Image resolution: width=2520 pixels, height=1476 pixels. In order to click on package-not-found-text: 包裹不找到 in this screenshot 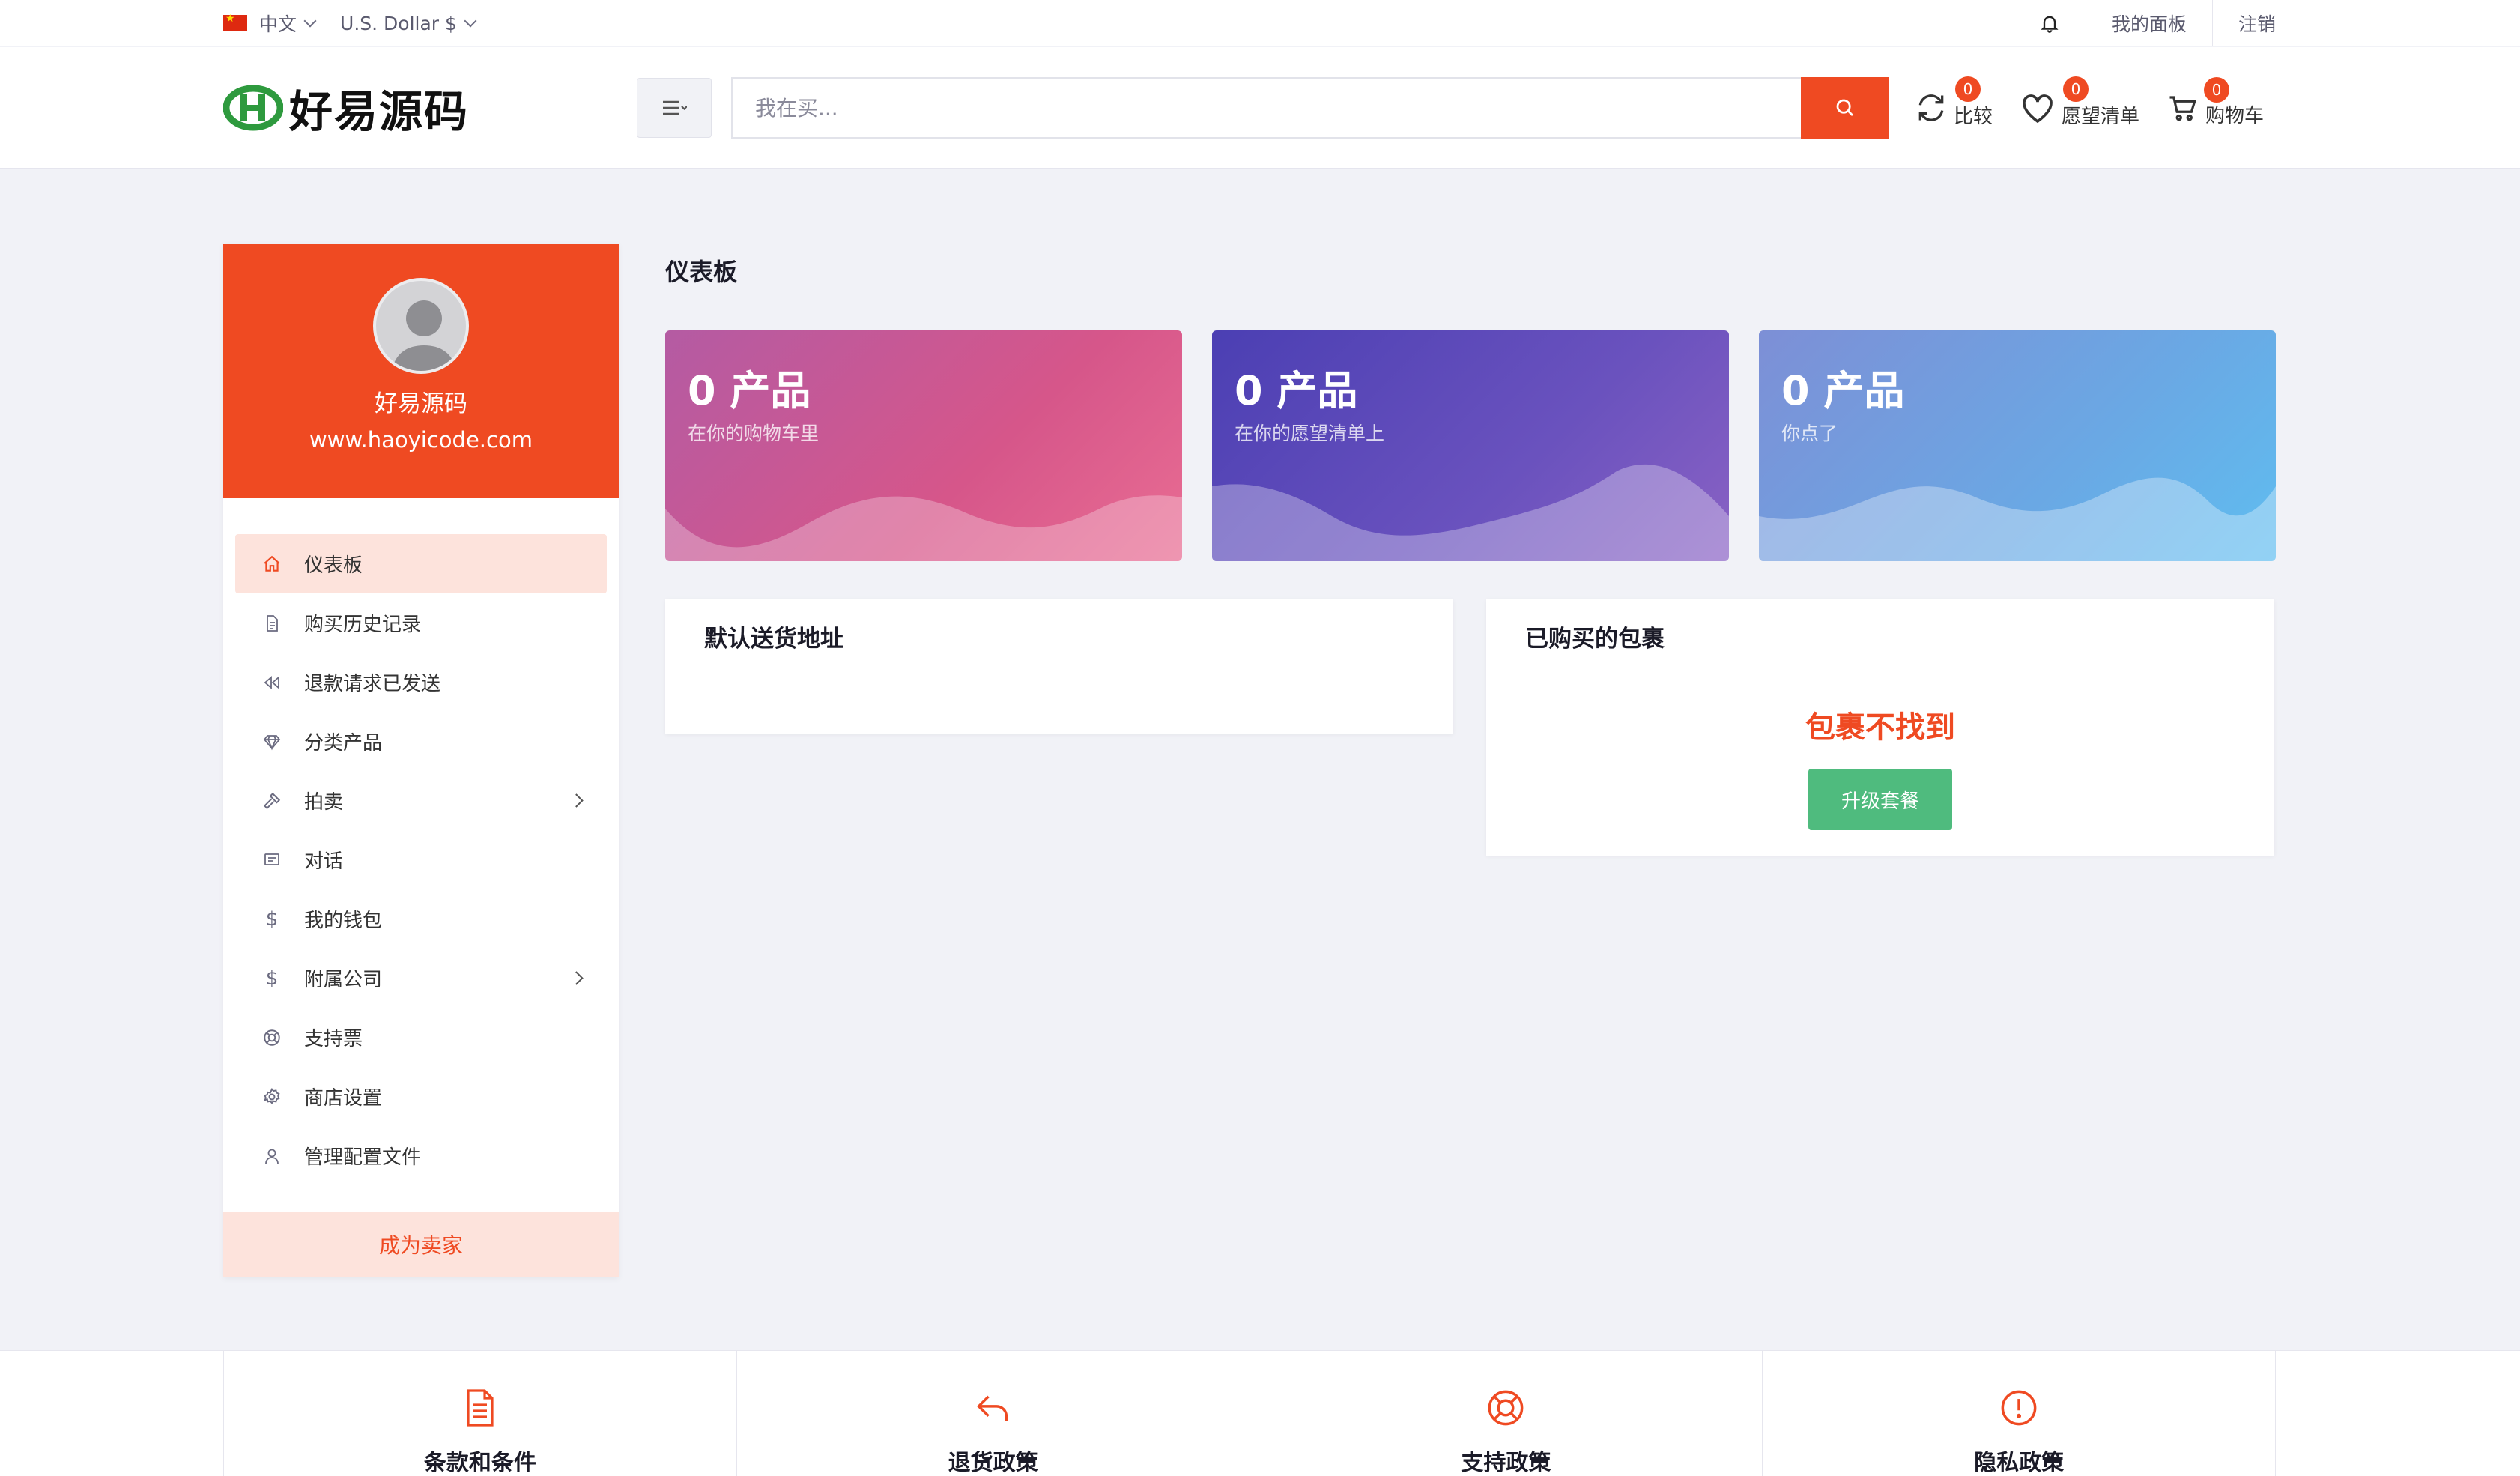, I will do `click(1880, 728)`.